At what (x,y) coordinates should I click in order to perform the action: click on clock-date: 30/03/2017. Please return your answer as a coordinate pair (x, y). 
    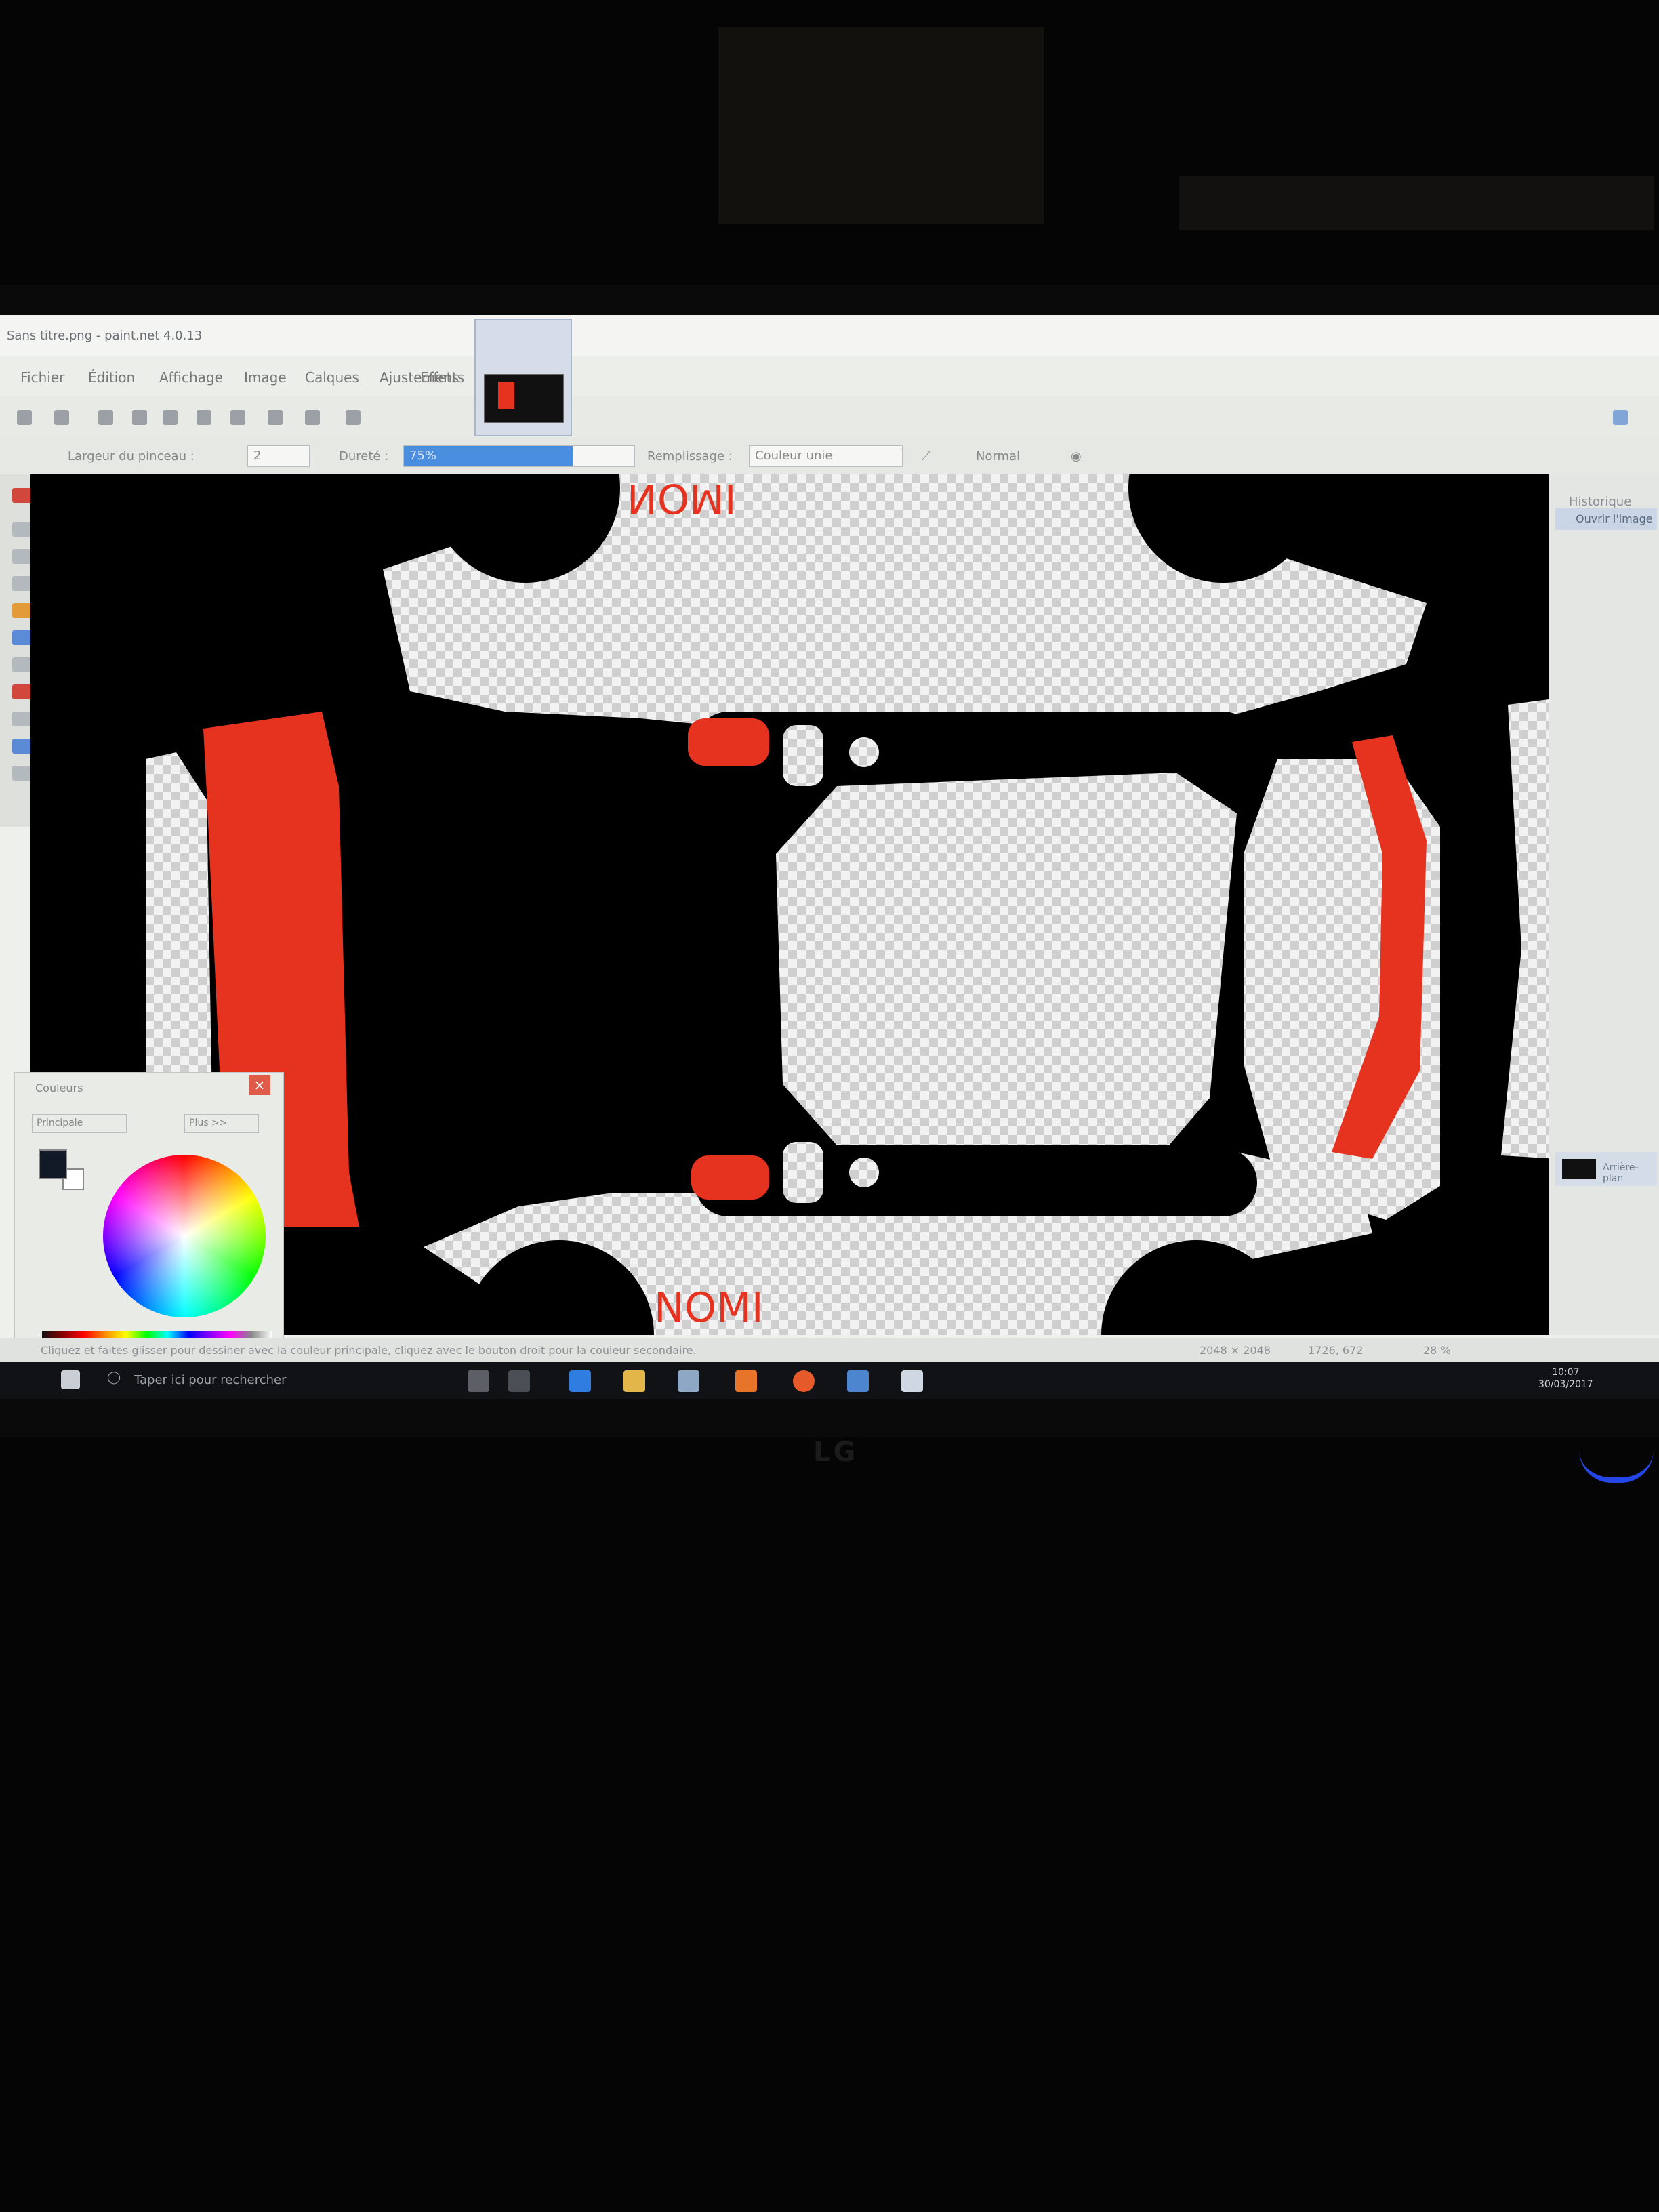
    Looking at the image, I should click on (1565, 1385).